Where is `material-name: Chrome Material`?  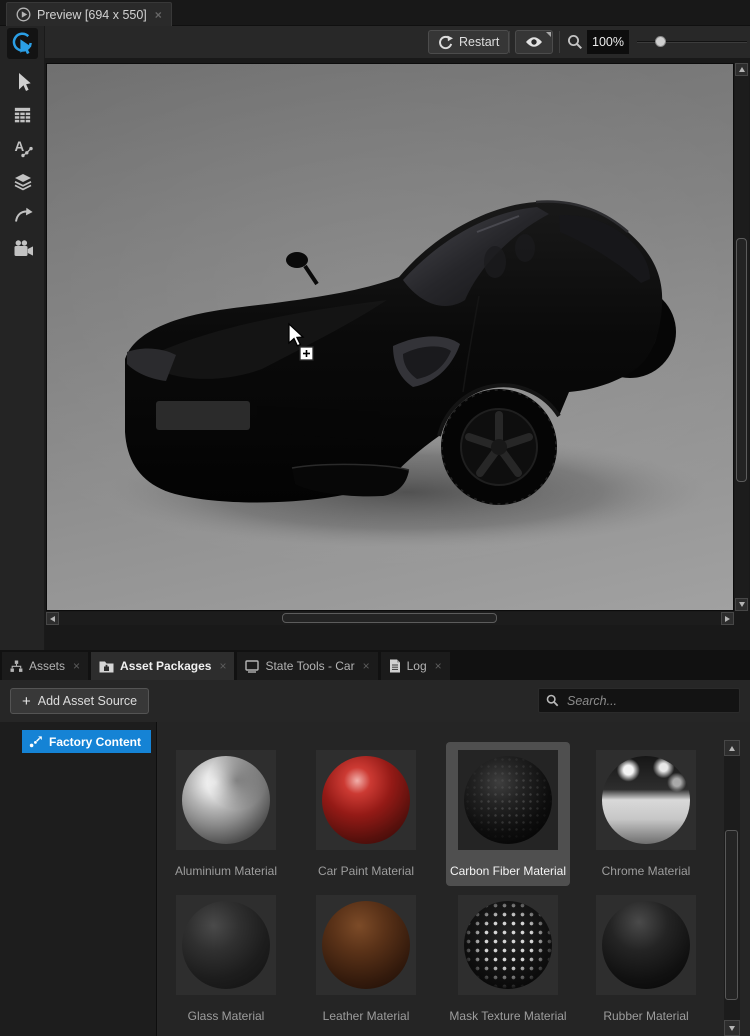 material-name: Chrome Material is located at coordinates (646, 871).